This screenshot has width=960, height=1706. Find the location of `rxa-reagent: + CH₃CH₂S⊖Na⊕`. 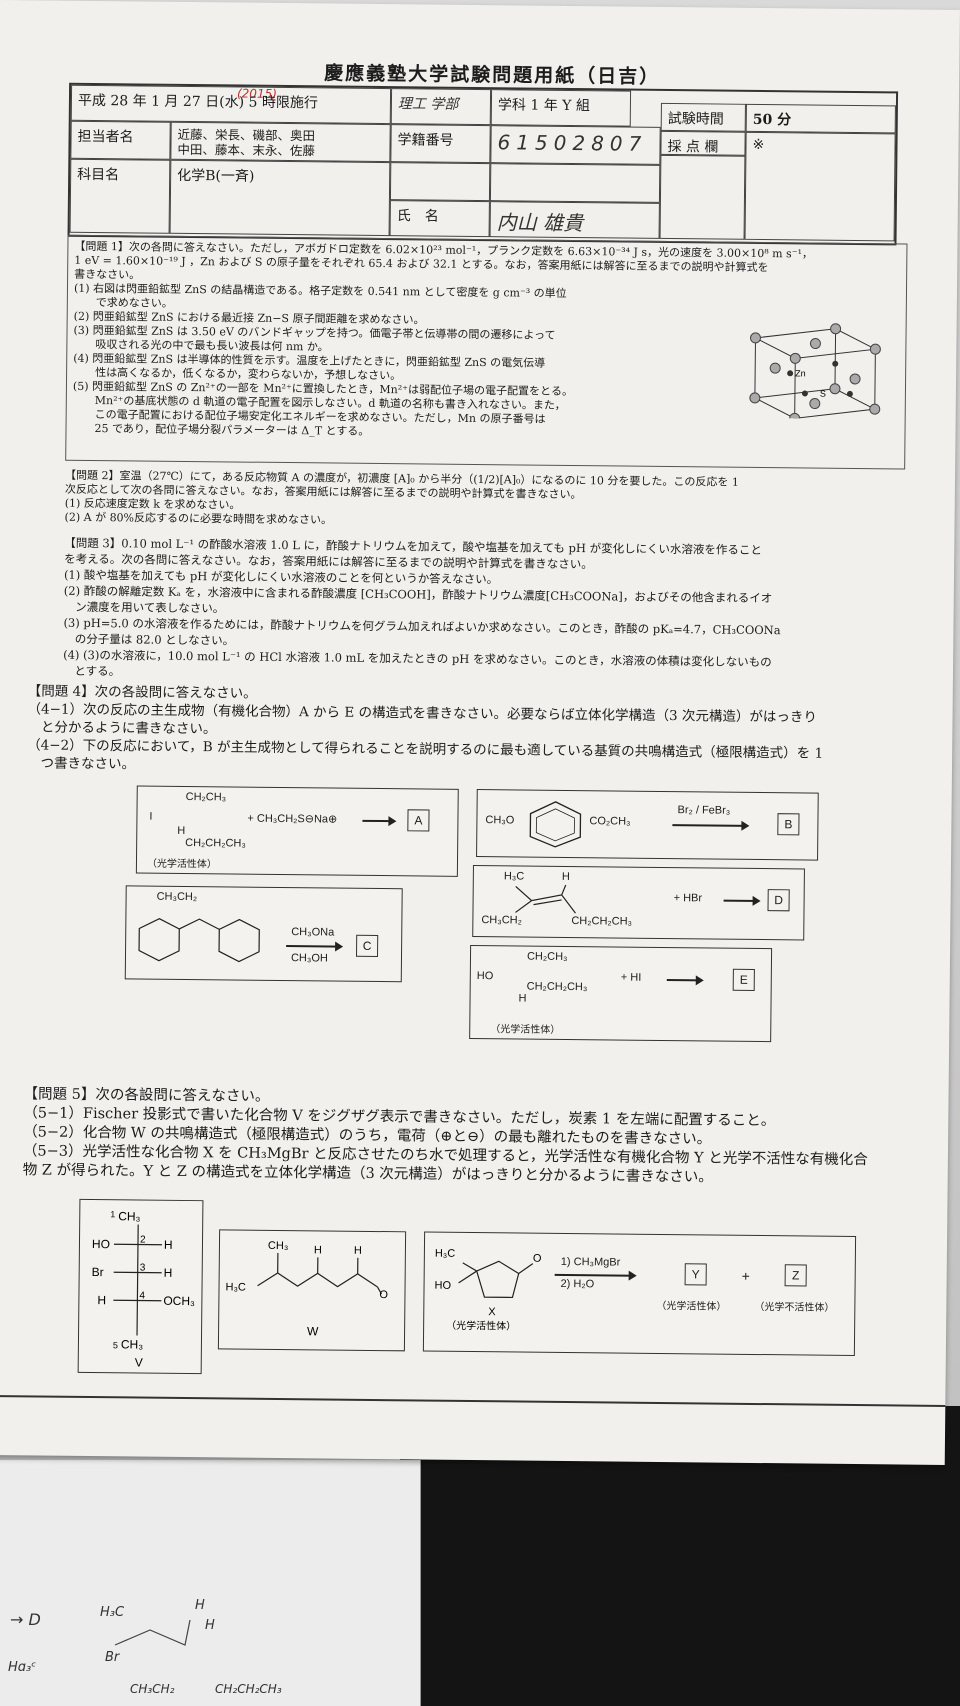

rxa-reagent: + CH₃CH₂S⊖Na⊕ is located at coordinates (292, 819).